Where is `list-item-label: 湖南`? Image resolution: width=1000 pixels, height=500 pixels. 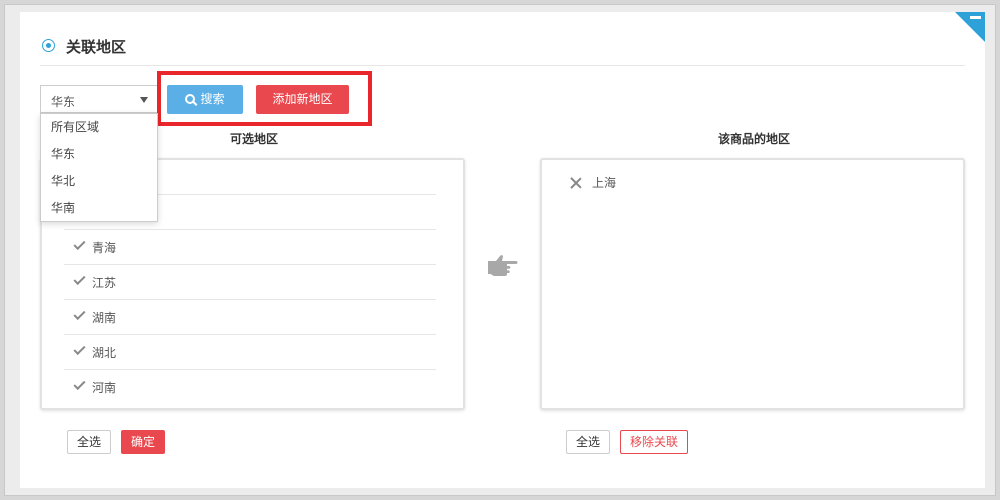 list-item-label: 湖南 is located at coordinates (104, 318).